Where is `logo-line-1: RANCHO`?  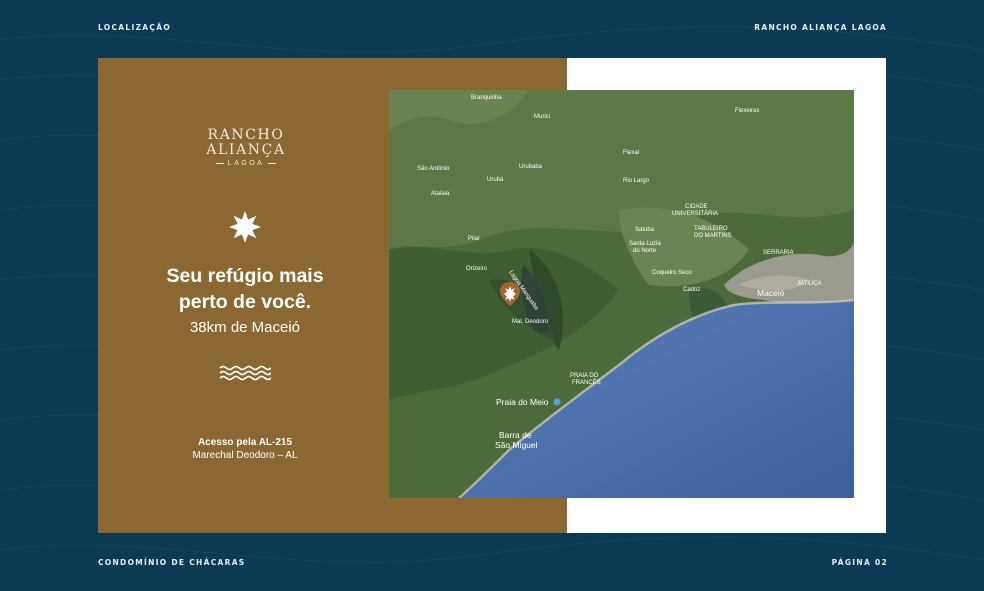
logo-line-1: RANCHO is located at coordinates (246, 135).